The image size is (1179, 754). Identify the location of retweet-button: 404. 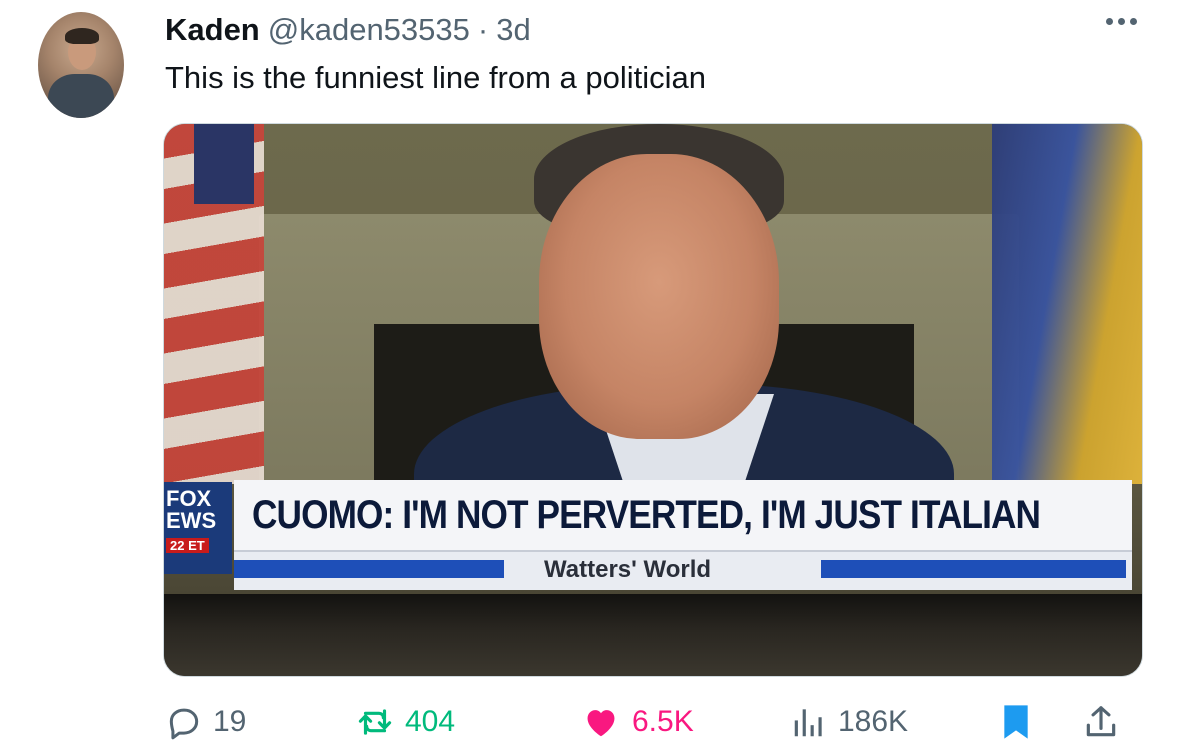
(405, 722).